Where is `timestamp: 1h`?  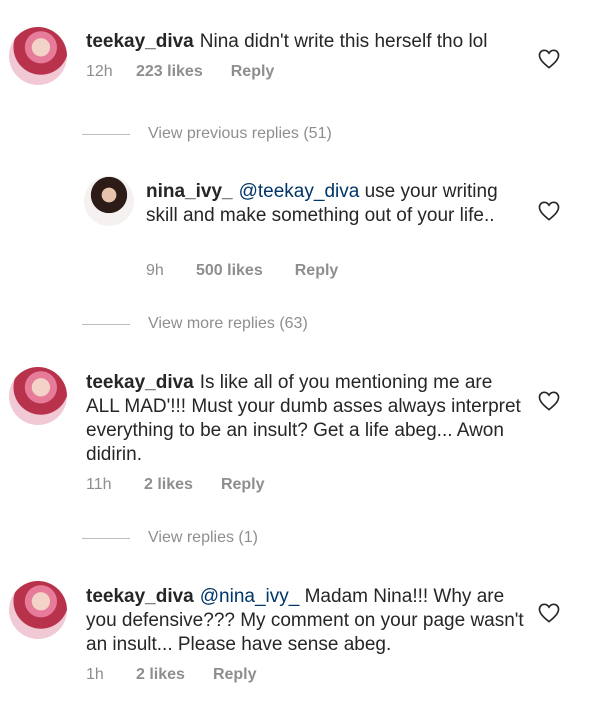 timestamp: 1h is located at coordinates (95, 674).